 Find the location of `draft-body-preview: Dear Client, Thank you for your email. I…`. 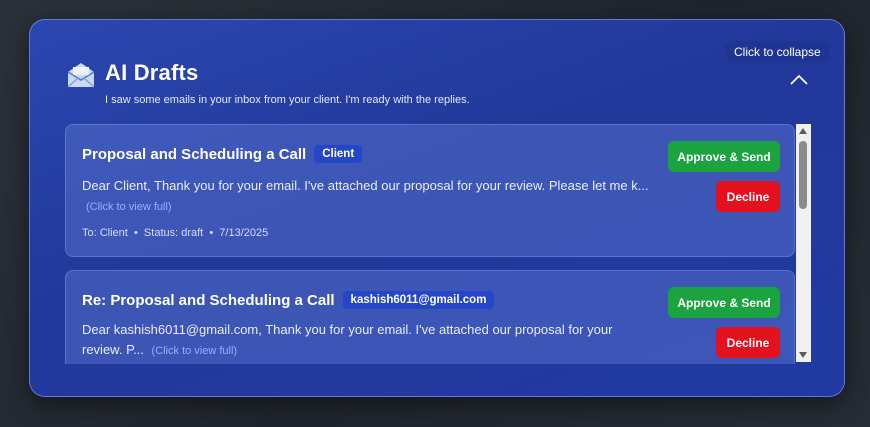

draft-body-preview: Dear Client, Thank you for your email. I… is located at coordinates (365, 185).